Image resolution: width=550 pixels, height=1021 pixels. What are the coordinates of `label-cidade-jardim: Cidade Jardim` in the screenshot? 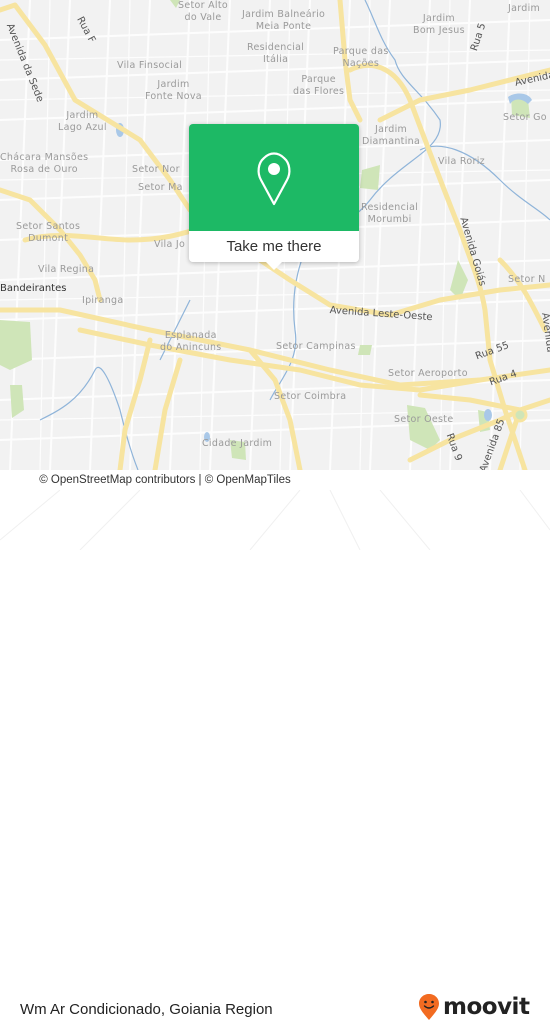 It's located at (237, 443).